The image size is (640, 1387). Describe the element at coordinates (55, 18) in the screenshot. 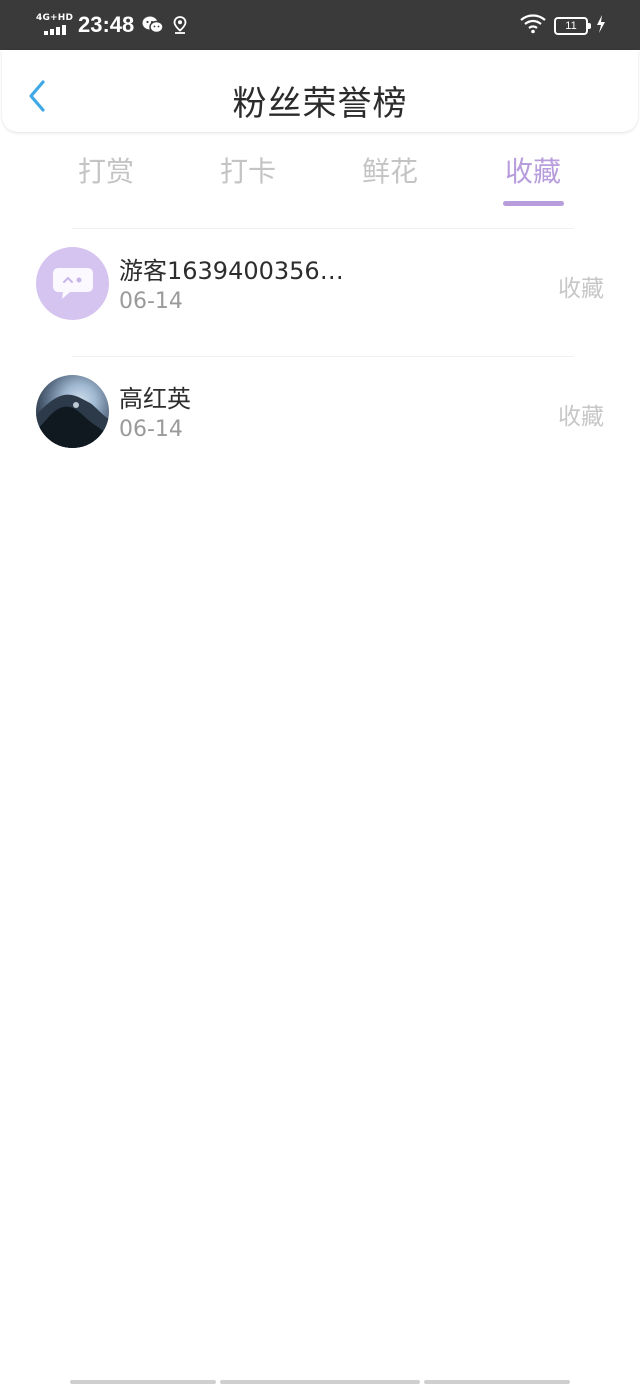

I see `network-type: 4G+HD` at that location.